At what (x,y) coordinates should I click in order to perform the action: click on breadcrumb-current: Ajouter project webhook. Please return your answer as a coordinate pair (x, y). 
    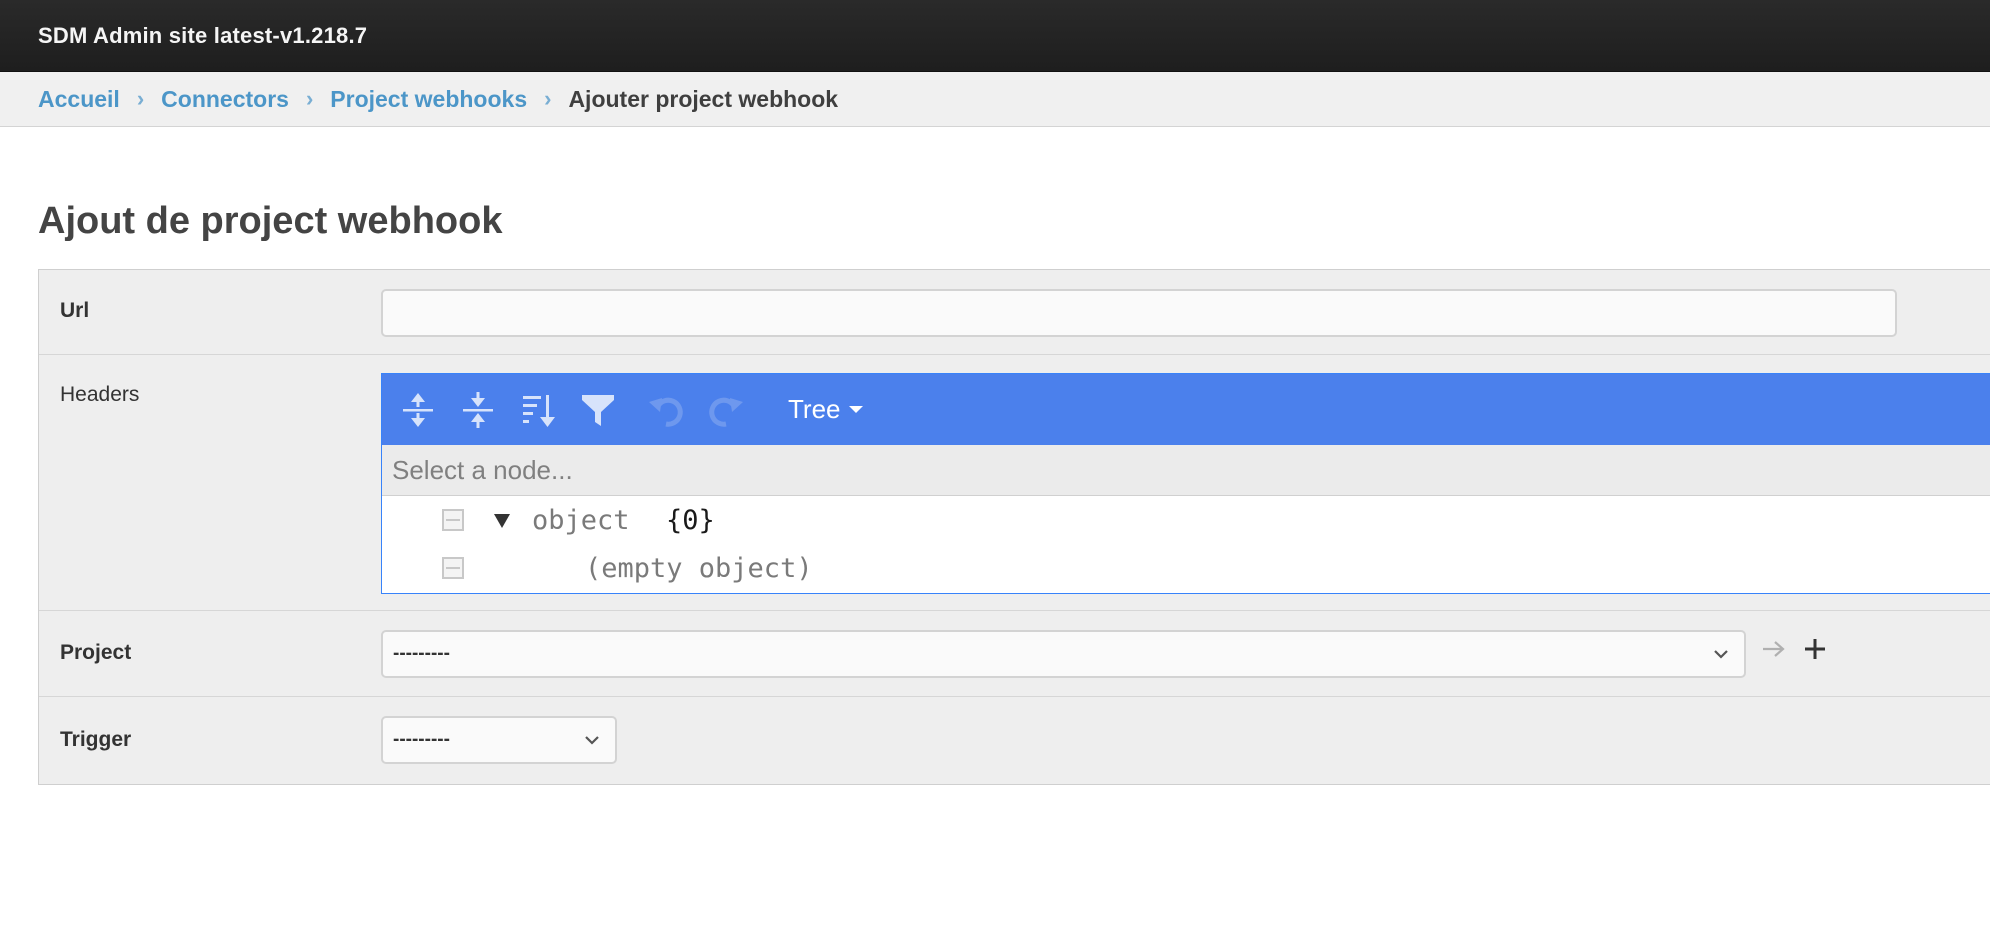
    Looking at the image, I should click on (703, 98).